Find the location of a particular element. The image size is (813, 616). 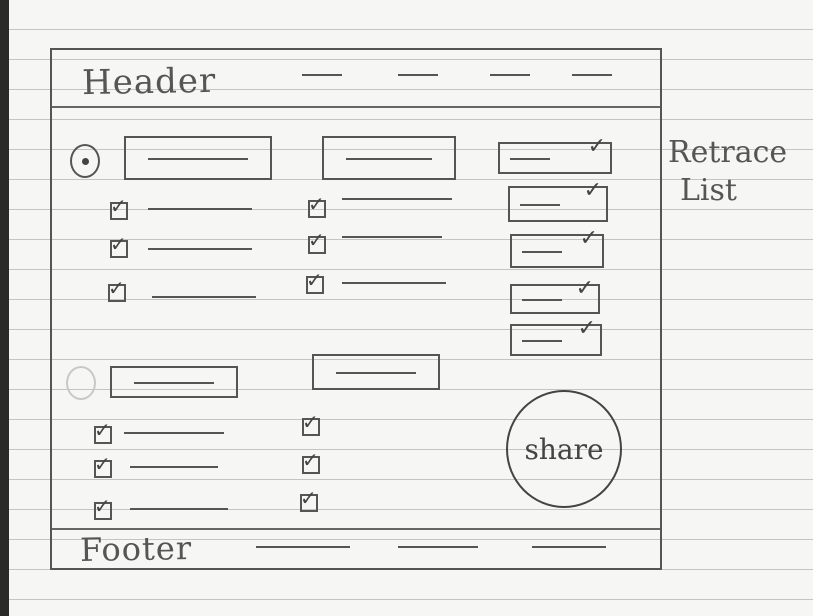

photo-edge is located at coordinates (4, 308).